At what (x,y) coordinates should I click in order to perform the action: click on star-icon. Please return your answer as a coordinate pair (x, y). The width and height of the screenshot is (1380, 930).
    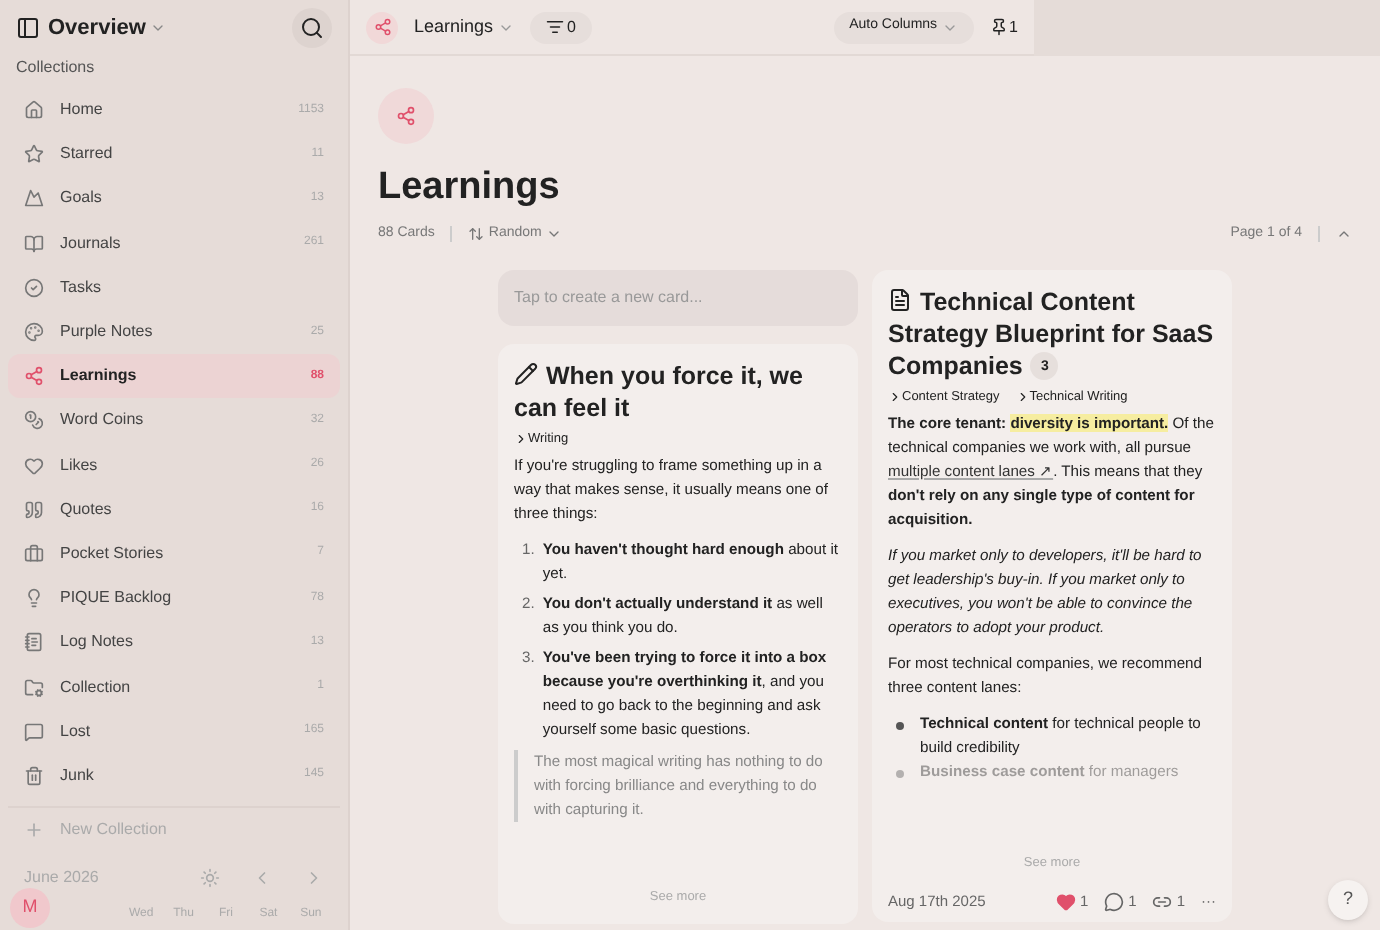
    Looking at the image, I should click on (34, 154).